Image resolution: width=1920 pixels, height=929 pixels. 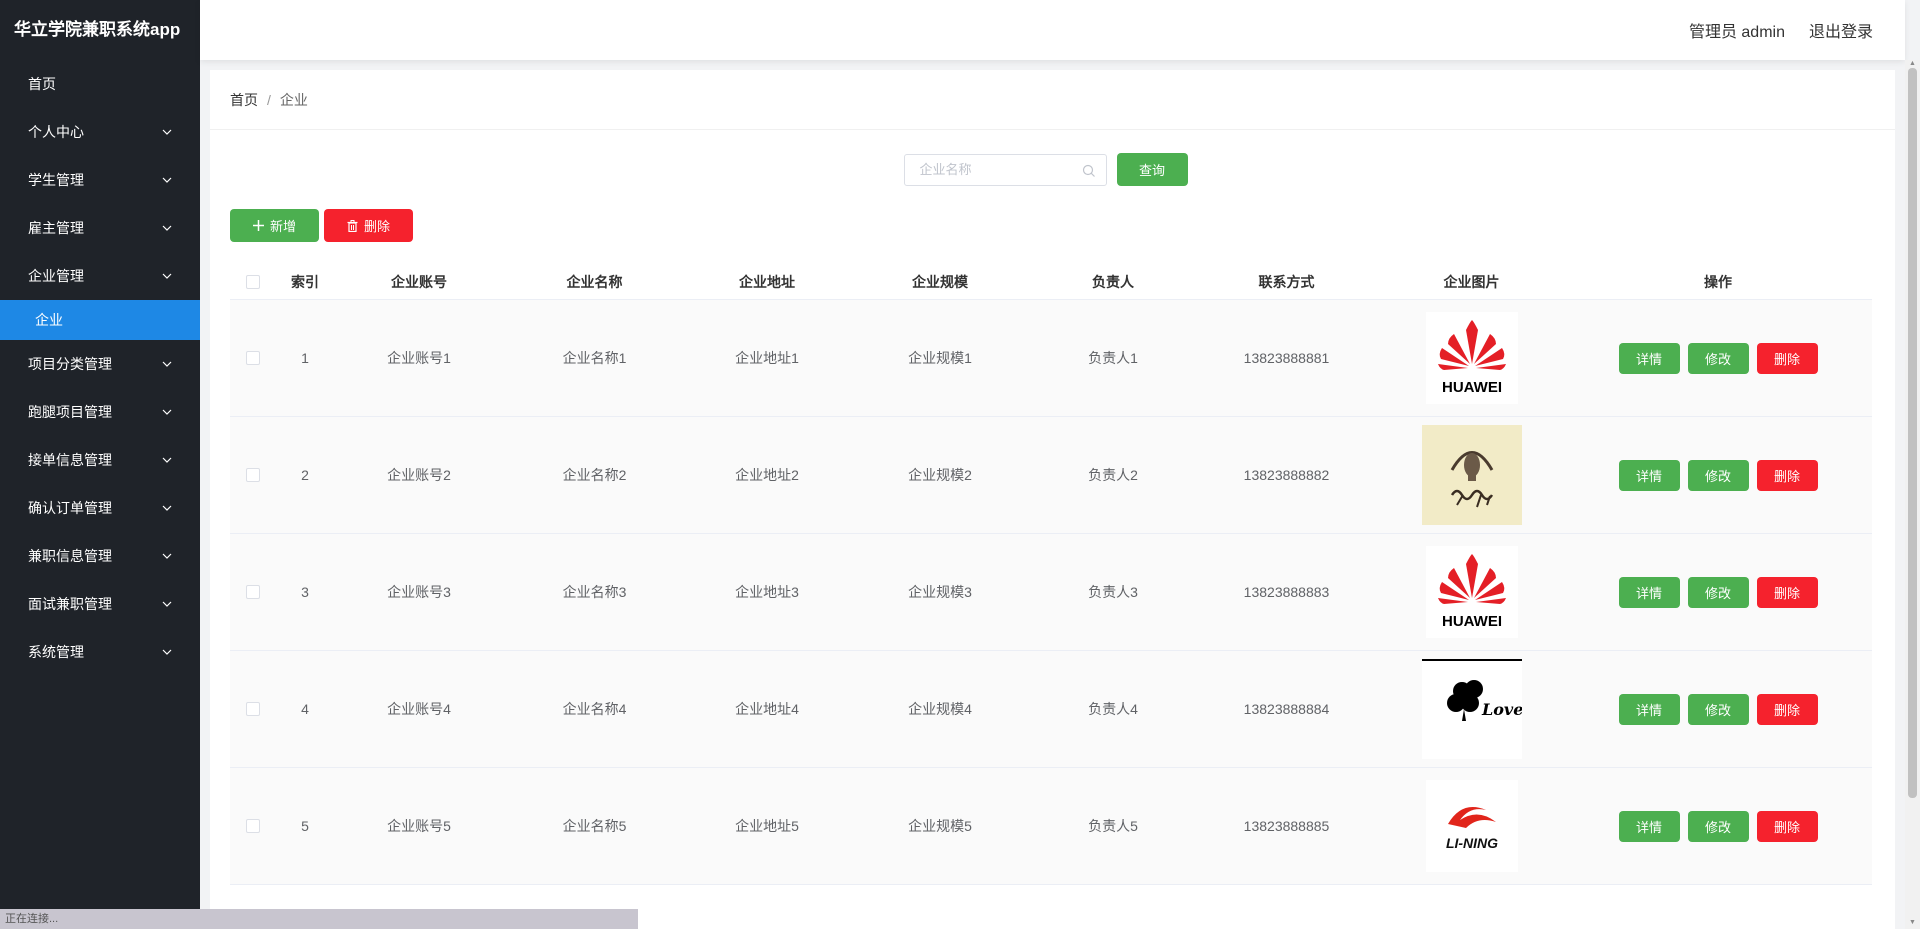 I want to click on column-header: 企业图片, so click(x=1471, y=282).